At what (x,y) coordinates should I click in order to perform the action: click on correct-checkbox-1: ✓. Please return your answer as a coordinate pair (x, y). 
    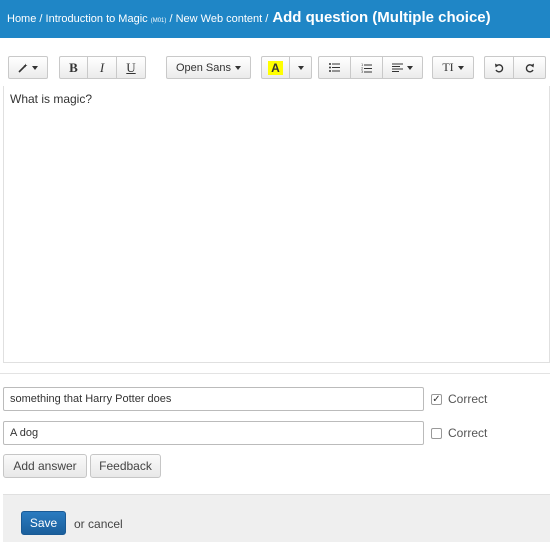
    Looking at the image, I should click on (436, 399).